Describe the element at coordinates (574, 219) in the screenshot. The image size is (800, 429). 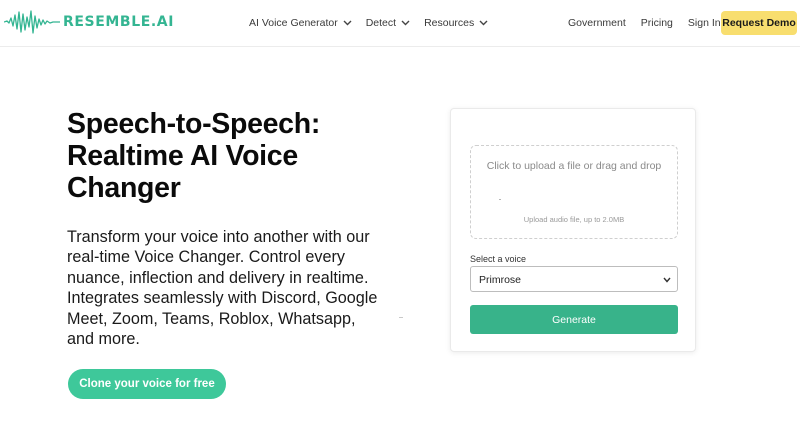
I see `upload-hint: Upload audio file, up to 2.0MB` at that location.